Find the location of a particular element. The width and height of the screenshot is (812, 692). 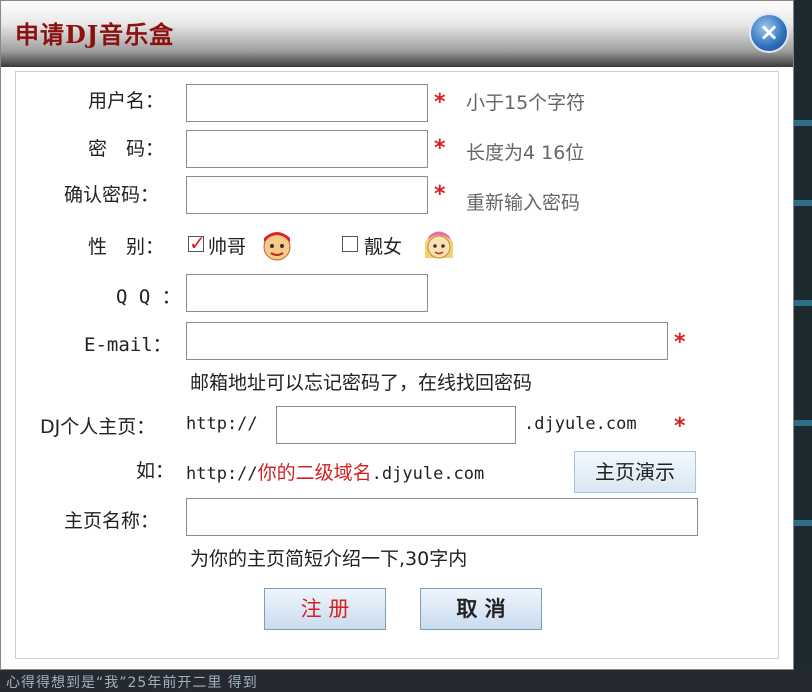

homepage-required-mark: * is located at coordinates (680, 426).